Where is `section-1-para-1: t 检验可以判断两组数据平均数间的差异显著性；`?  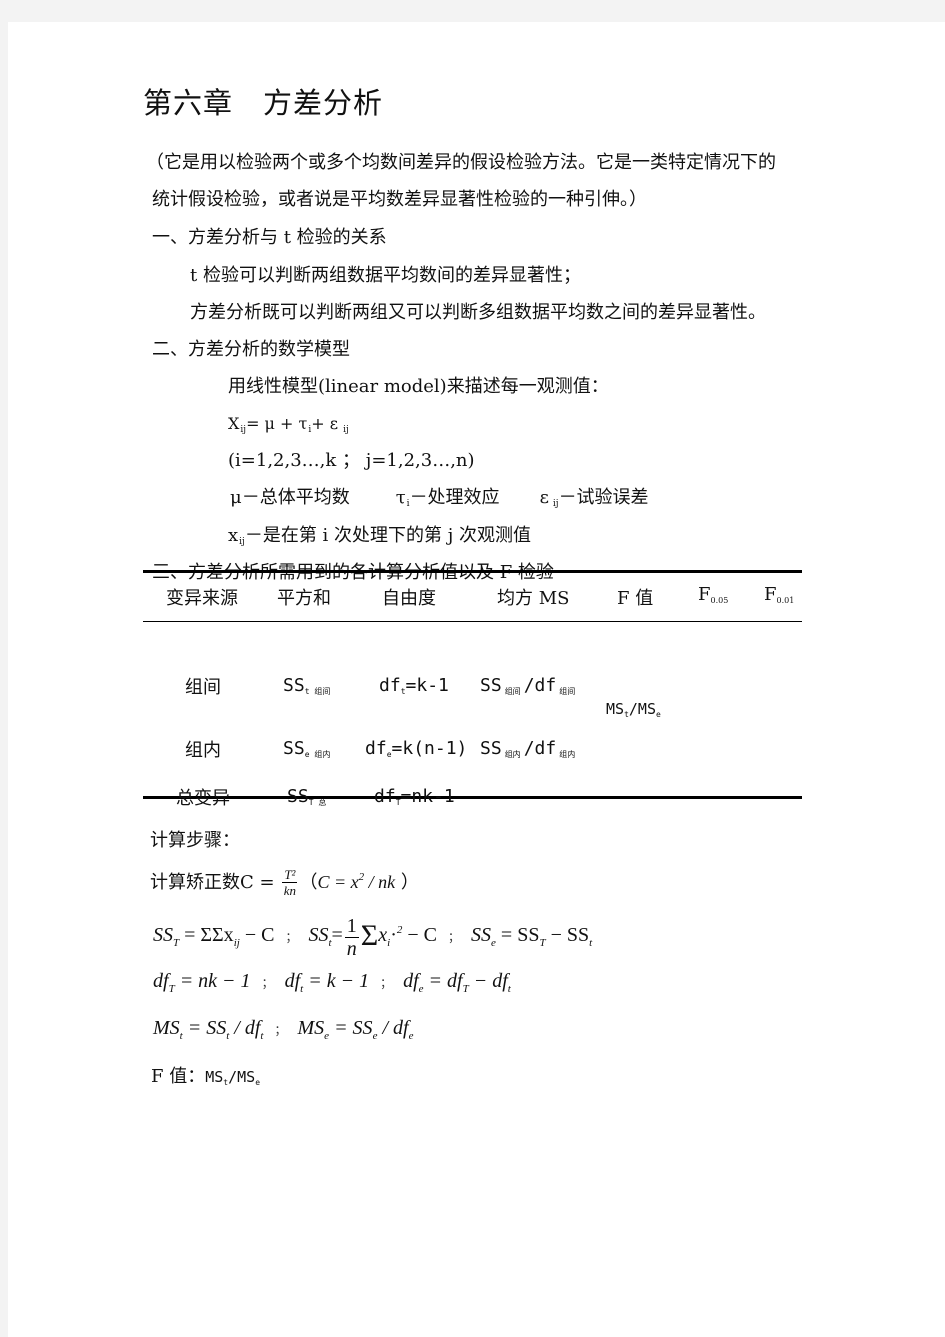
section-1-para-1: t 检验可以判断两组数据平均数间的差异显著性； is located at coordinates (385, 275).